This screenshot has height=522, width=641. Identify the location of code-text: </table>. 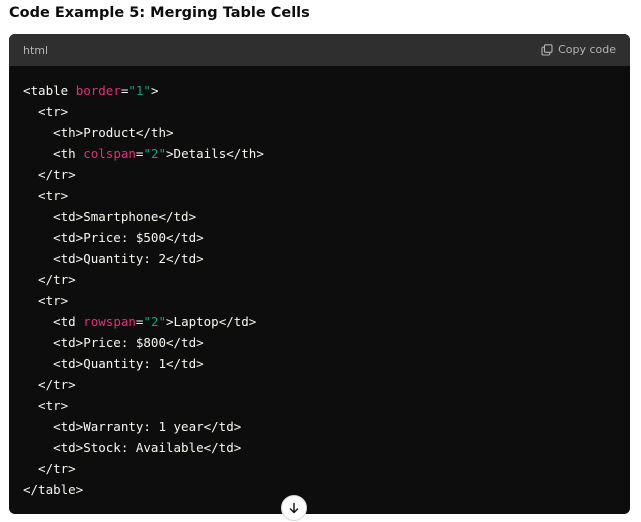
(53, 489).